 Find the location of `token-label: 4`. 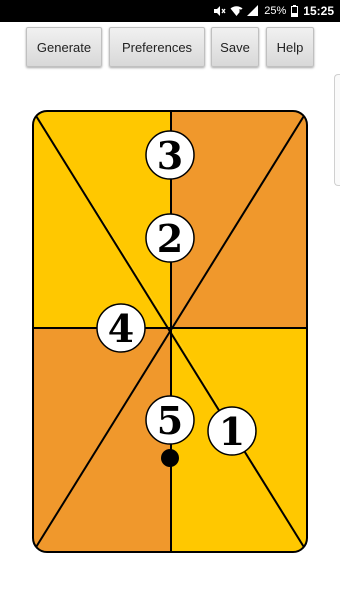

token-label: 4 is located at coordinates (121, 328).